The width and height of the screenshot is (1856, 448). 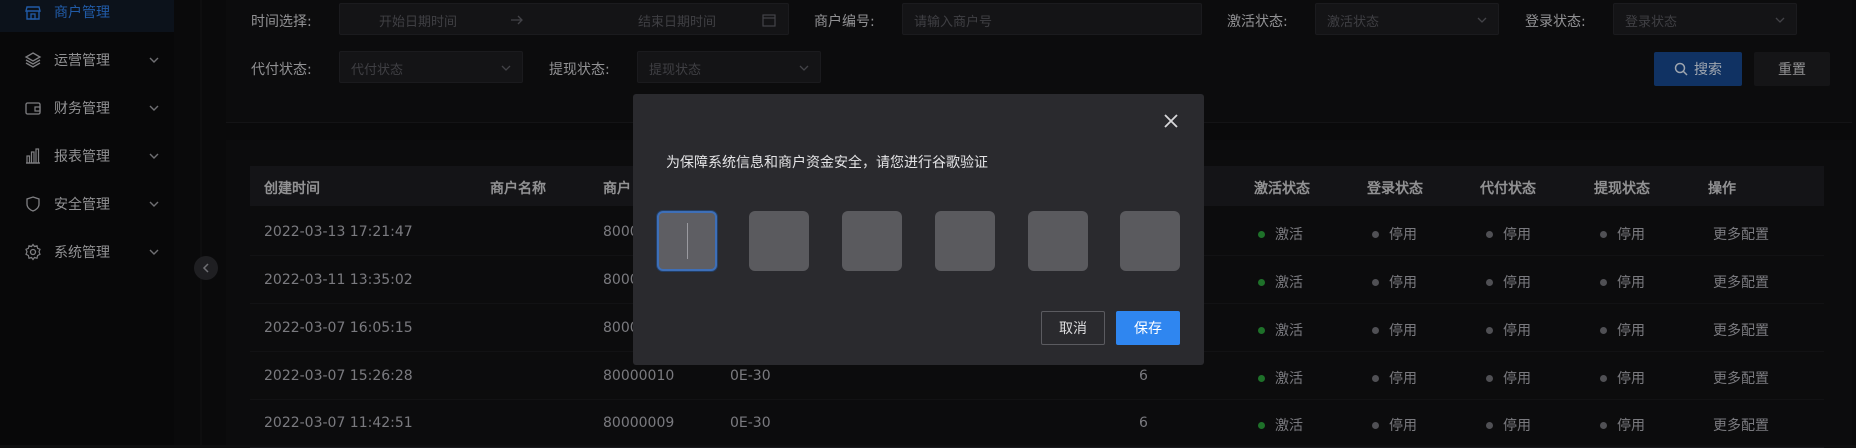 What do you see at coordinates (827, 163) in the screenshot?
I see `dialog-message: 为保障系统信息和商户资金安全，请您进行谷歌验证` at bounding box center [827, 163].